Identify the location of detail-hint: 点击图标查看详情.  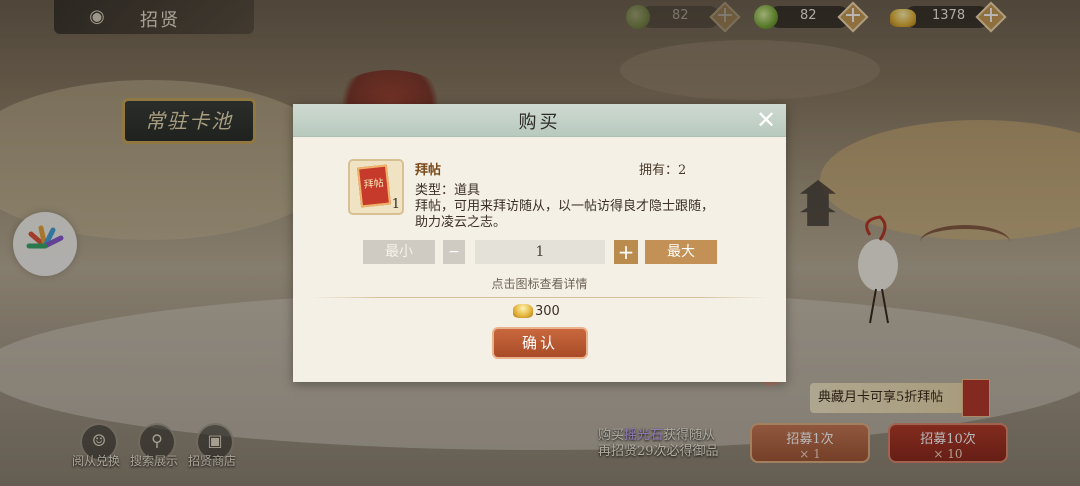
(539, 284).